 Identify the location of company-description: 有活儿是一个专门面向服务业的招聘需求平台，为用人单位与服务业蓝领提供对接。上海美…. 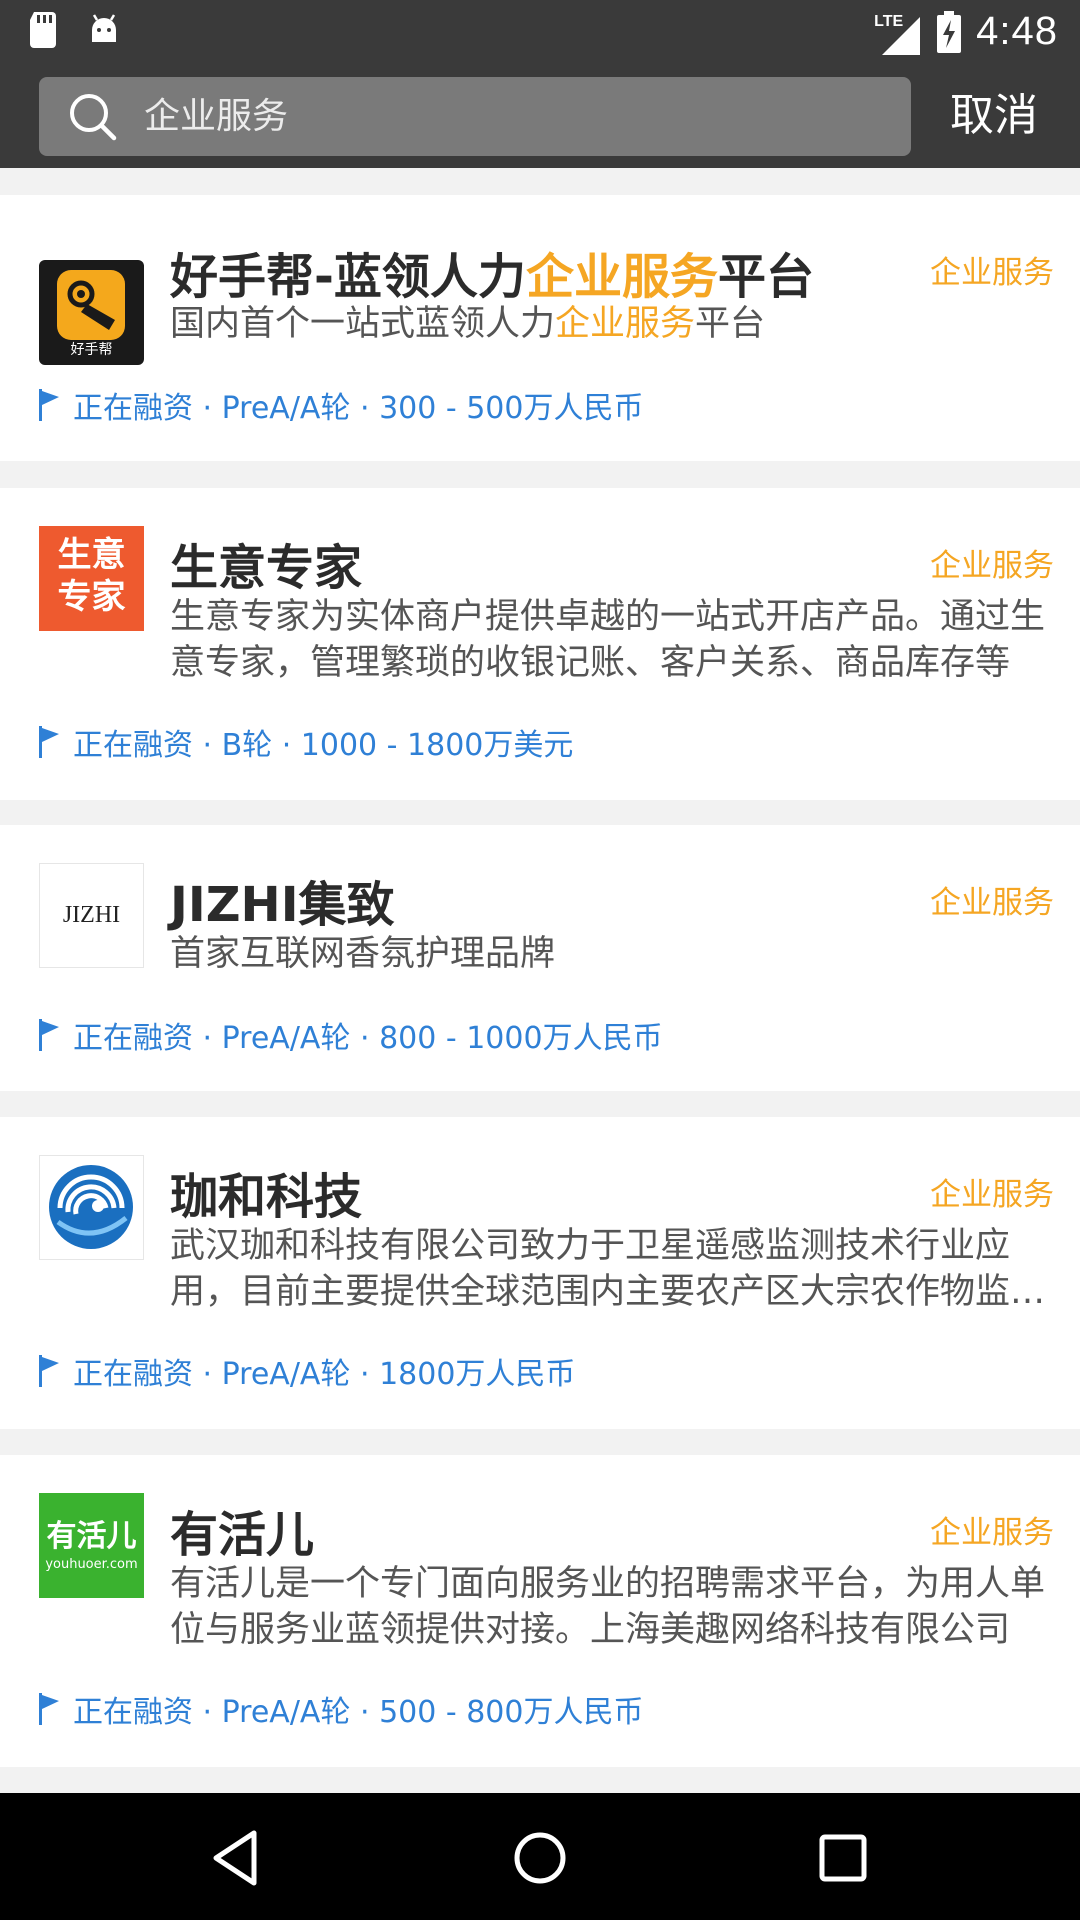
(608, 1607).